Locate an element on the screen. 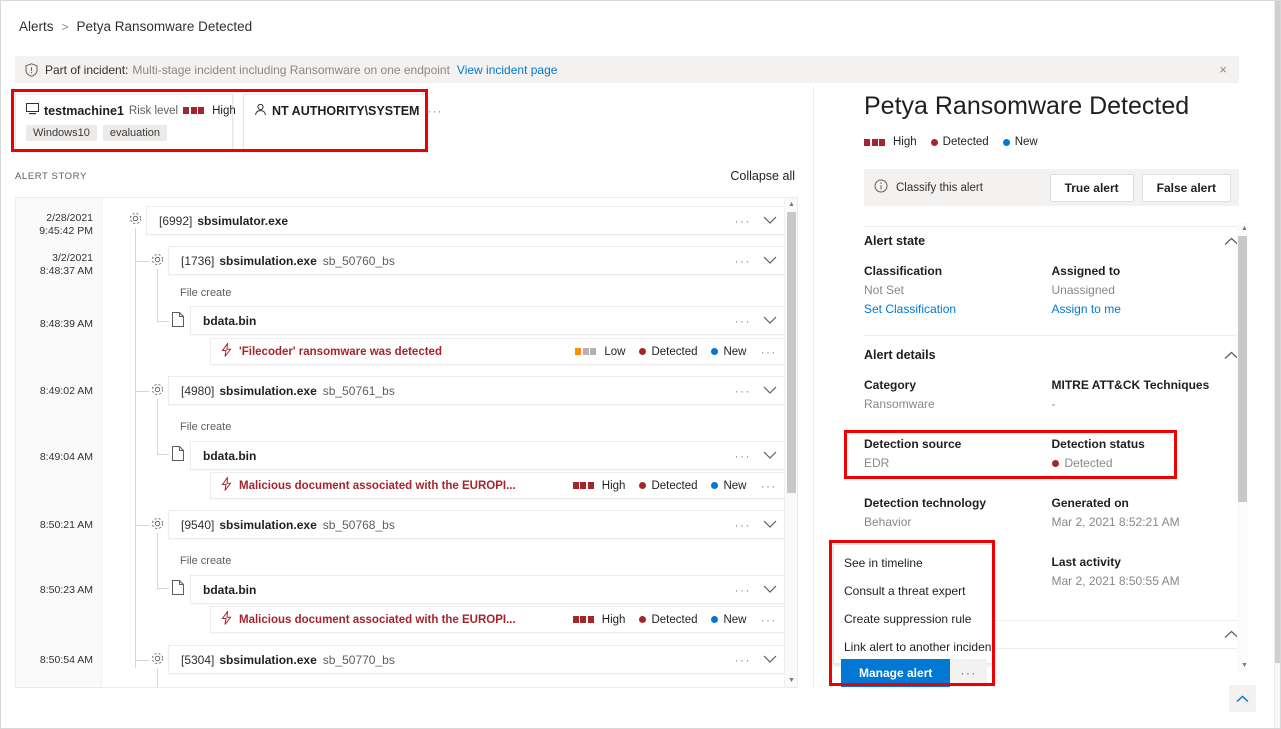  process-pid: [6992] is located at coordinates (176, 220).